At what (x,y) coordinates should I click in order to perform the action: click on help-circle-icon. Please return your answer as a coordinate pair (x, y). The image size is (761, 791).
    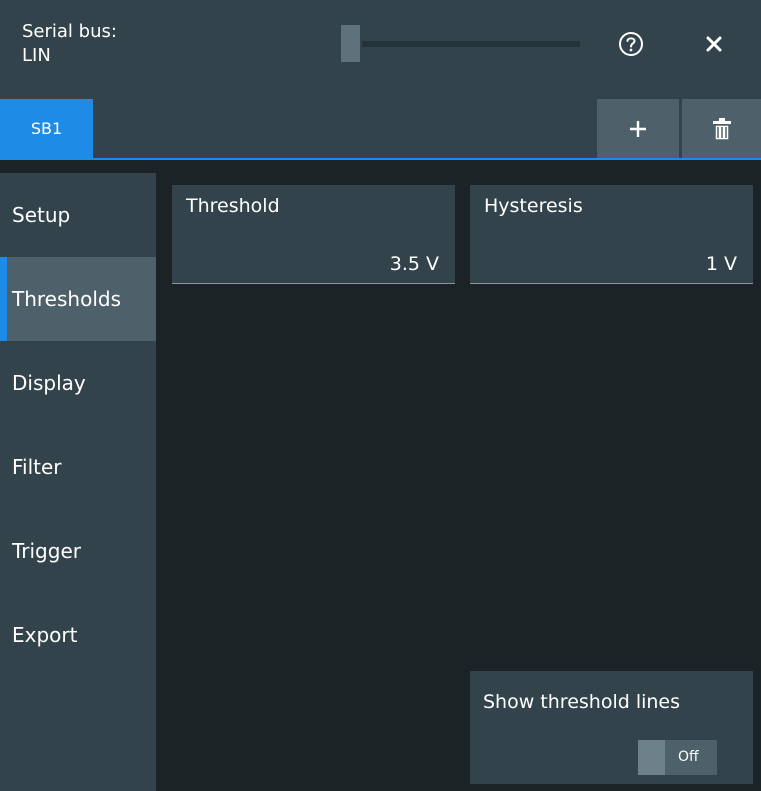
    Looking at the image, I should click on (631, 44).